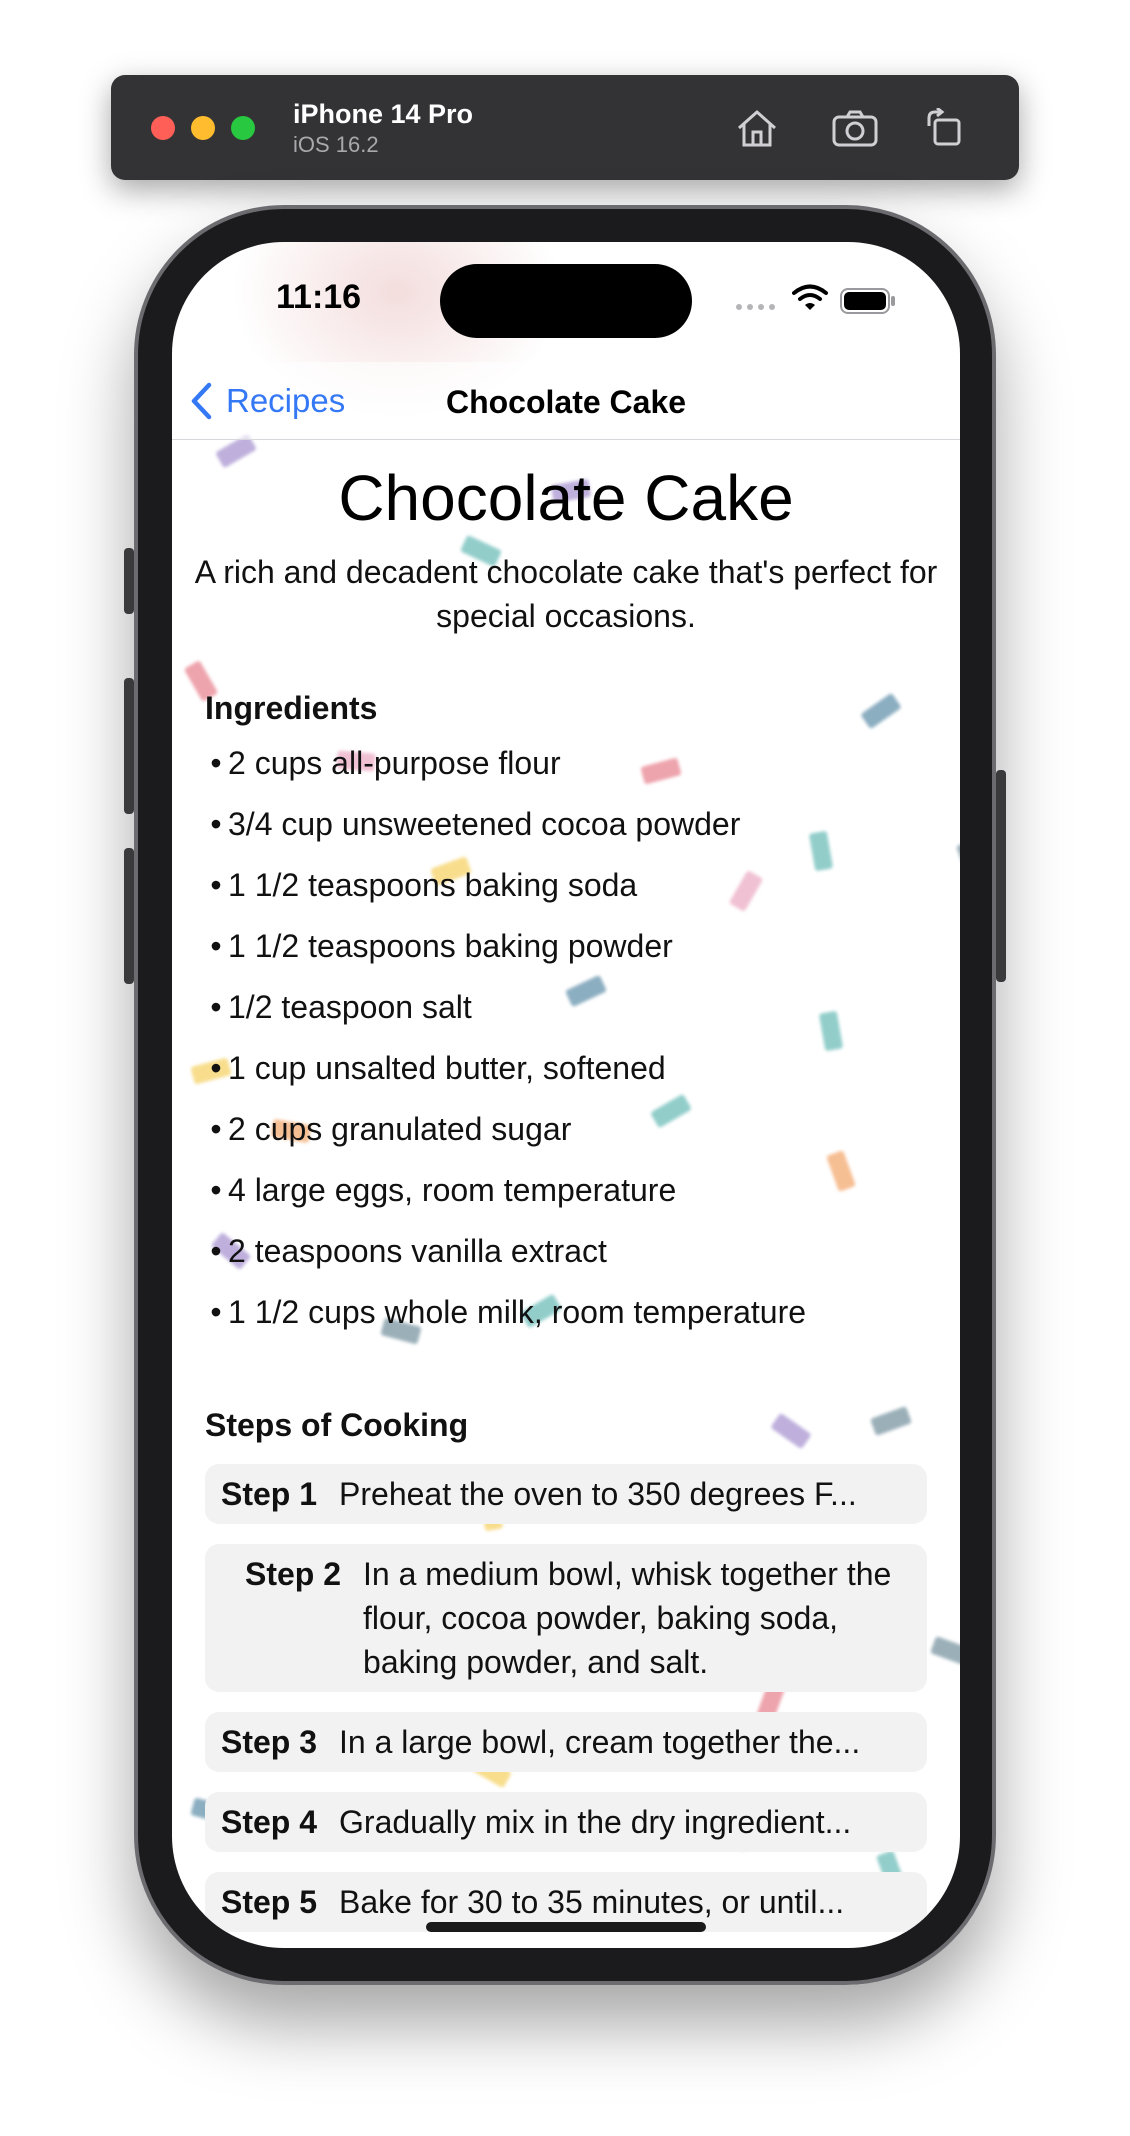 The width and height of the screenshot is (1130, 2136). I want to click on close-window-button, so click(163, 128).